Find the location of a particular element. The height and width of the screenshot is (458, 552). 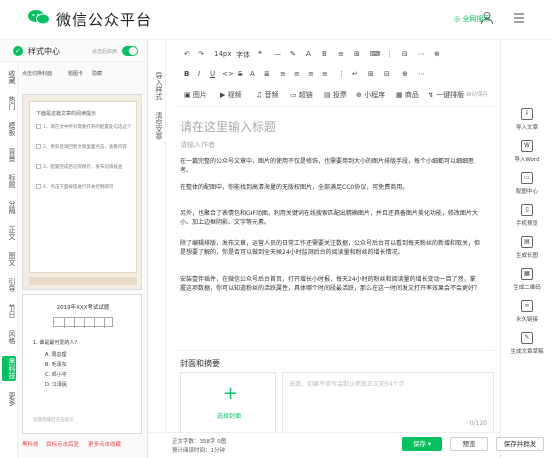

tab-popular: 热门 is located at coordinates (9, 103).